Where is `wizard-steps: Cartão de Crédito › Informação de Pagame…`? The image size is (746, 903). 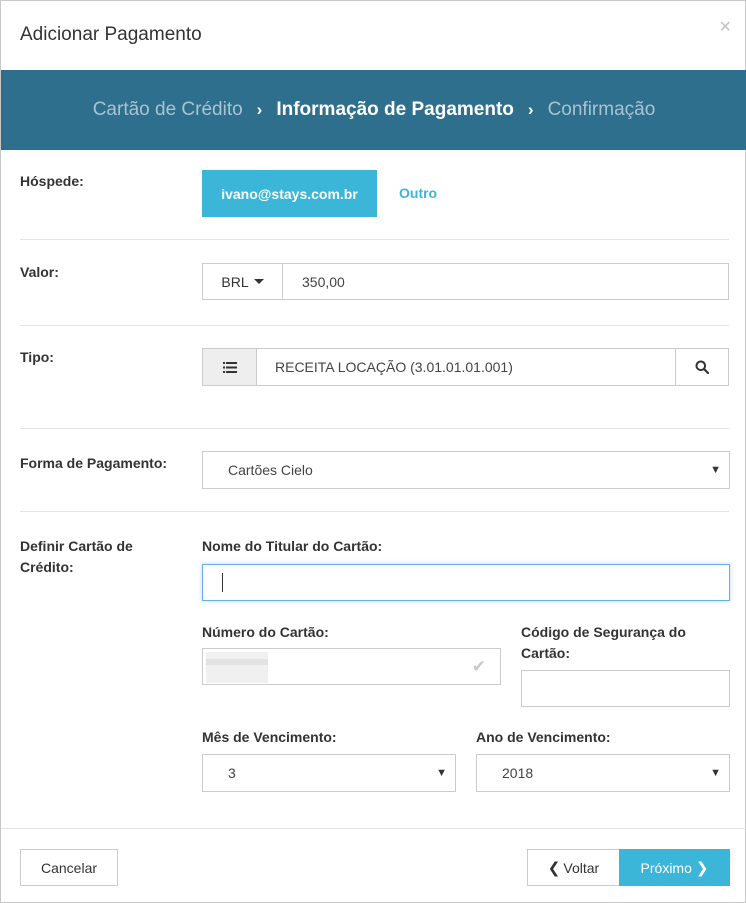
wizard-steps: Cartão de Crédito › Informação de Pagame… is located at coordinates (373, 110).